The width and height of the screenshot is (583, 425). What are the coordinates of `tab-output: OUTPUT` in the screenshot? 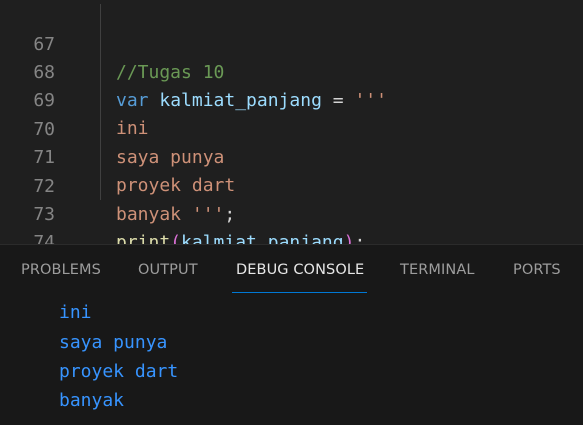 It's located at (168, 270).